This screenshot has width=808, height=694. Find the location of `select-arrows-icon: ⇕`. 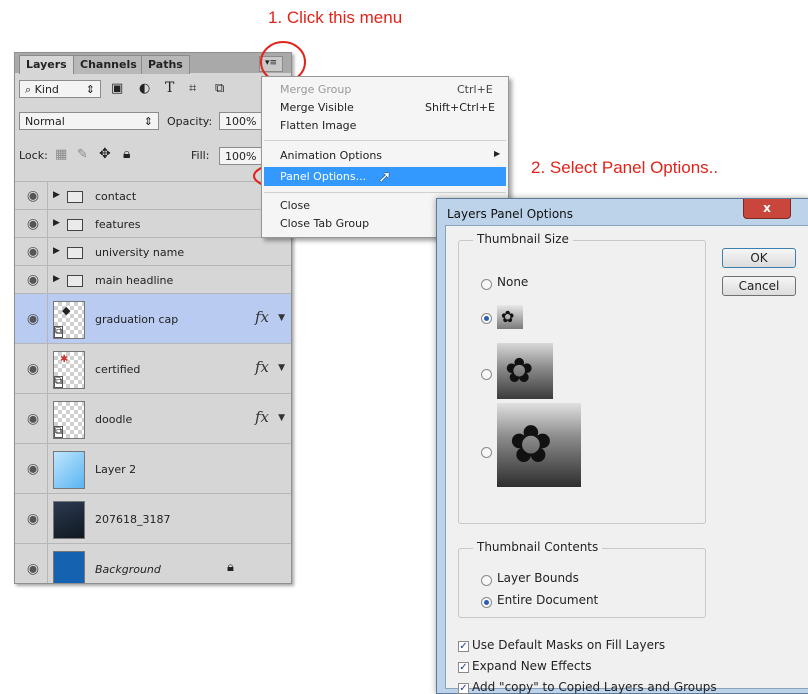

select-arrows-icon: ⇕ is located at coordinates (148, 121).